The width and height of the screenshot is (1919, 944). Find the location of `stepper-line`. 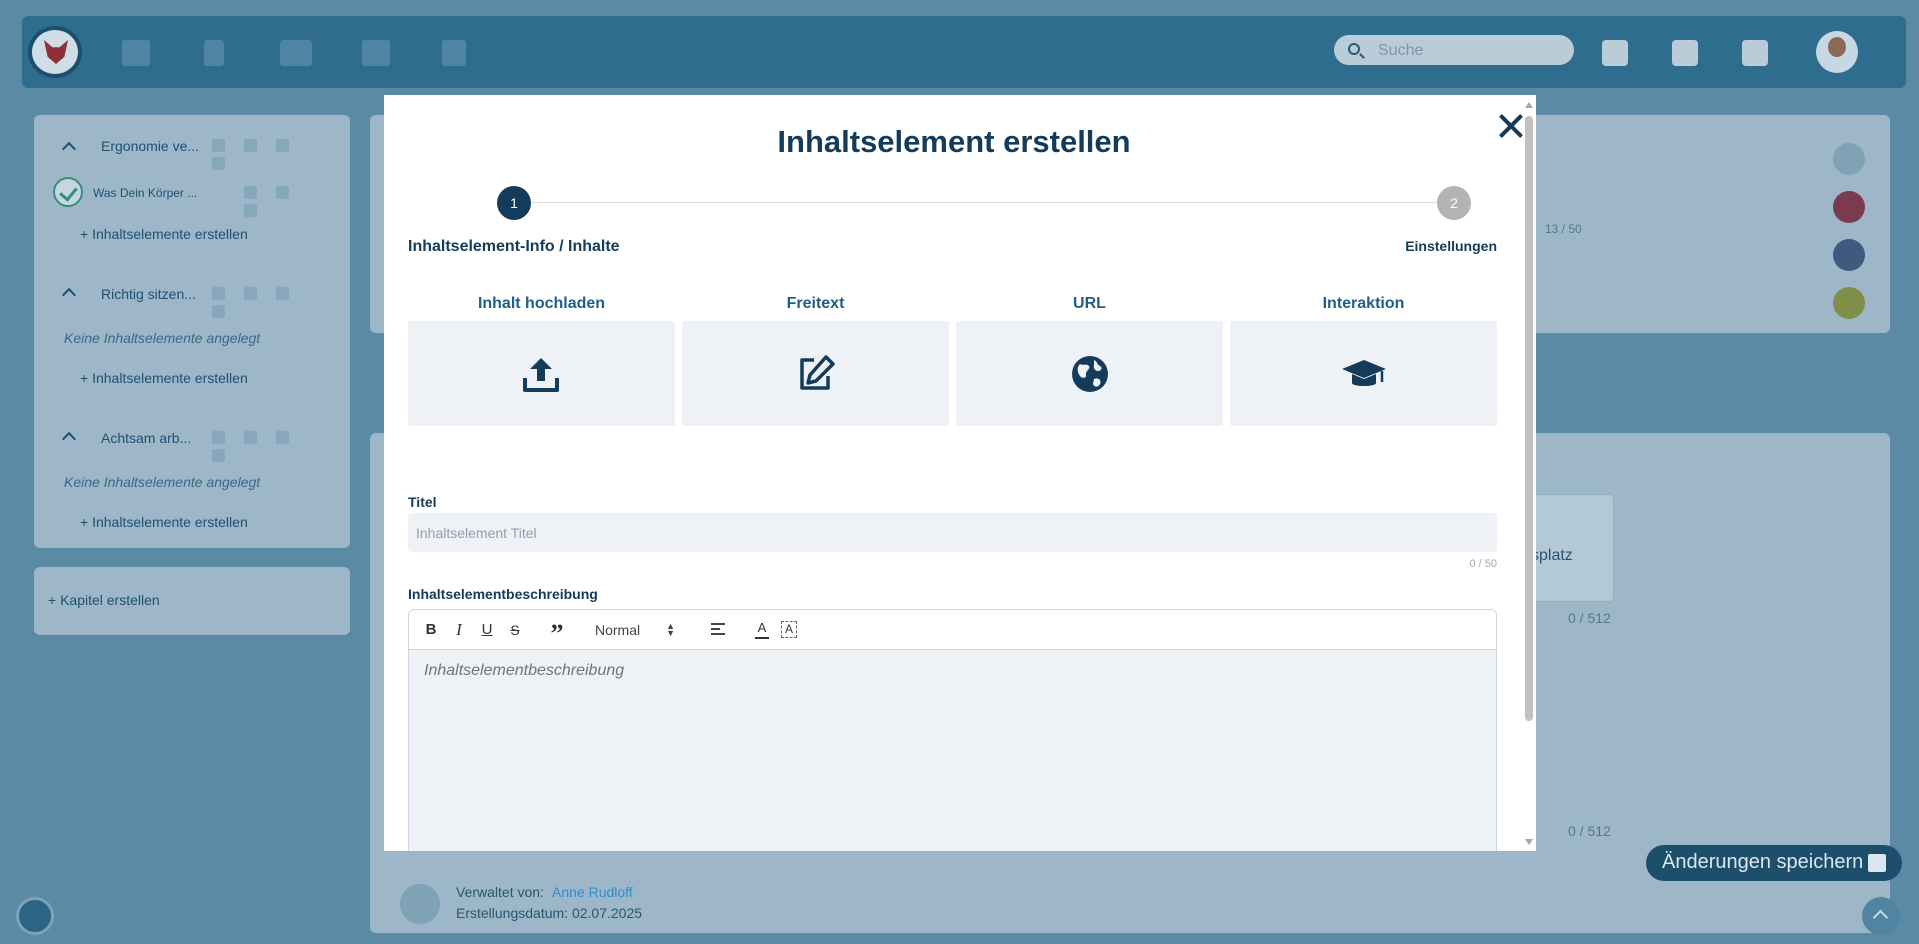

stepper-line is located at coordinates (979, 202).